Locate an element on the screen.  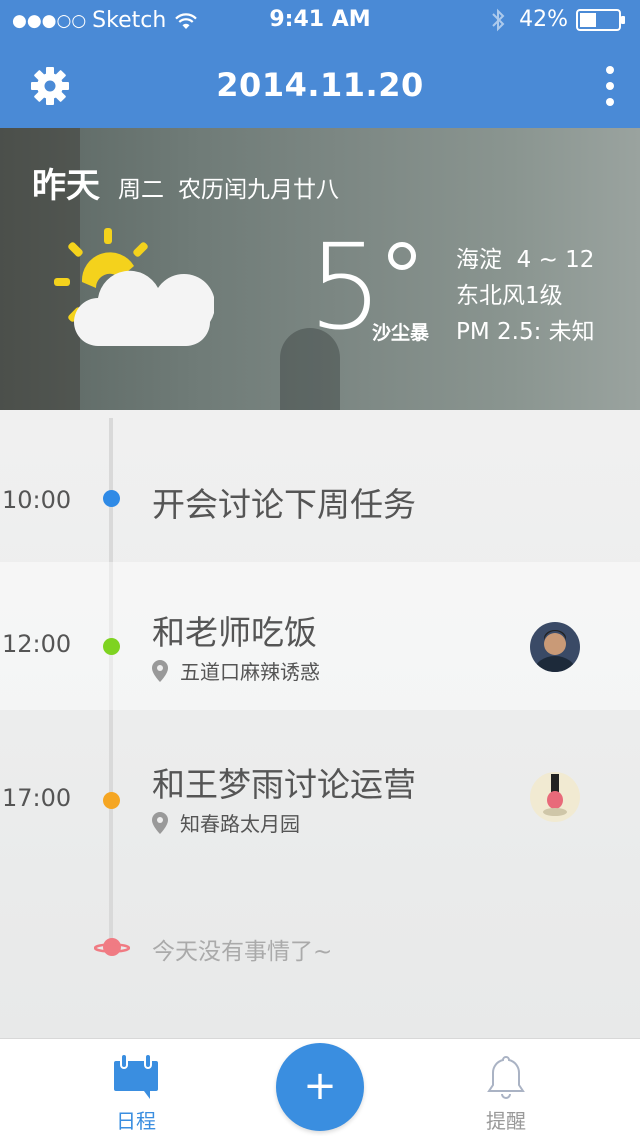
status-bar: ●●●○○ Sketch 9:41 AM 42% is located at coordinates (320, 20).